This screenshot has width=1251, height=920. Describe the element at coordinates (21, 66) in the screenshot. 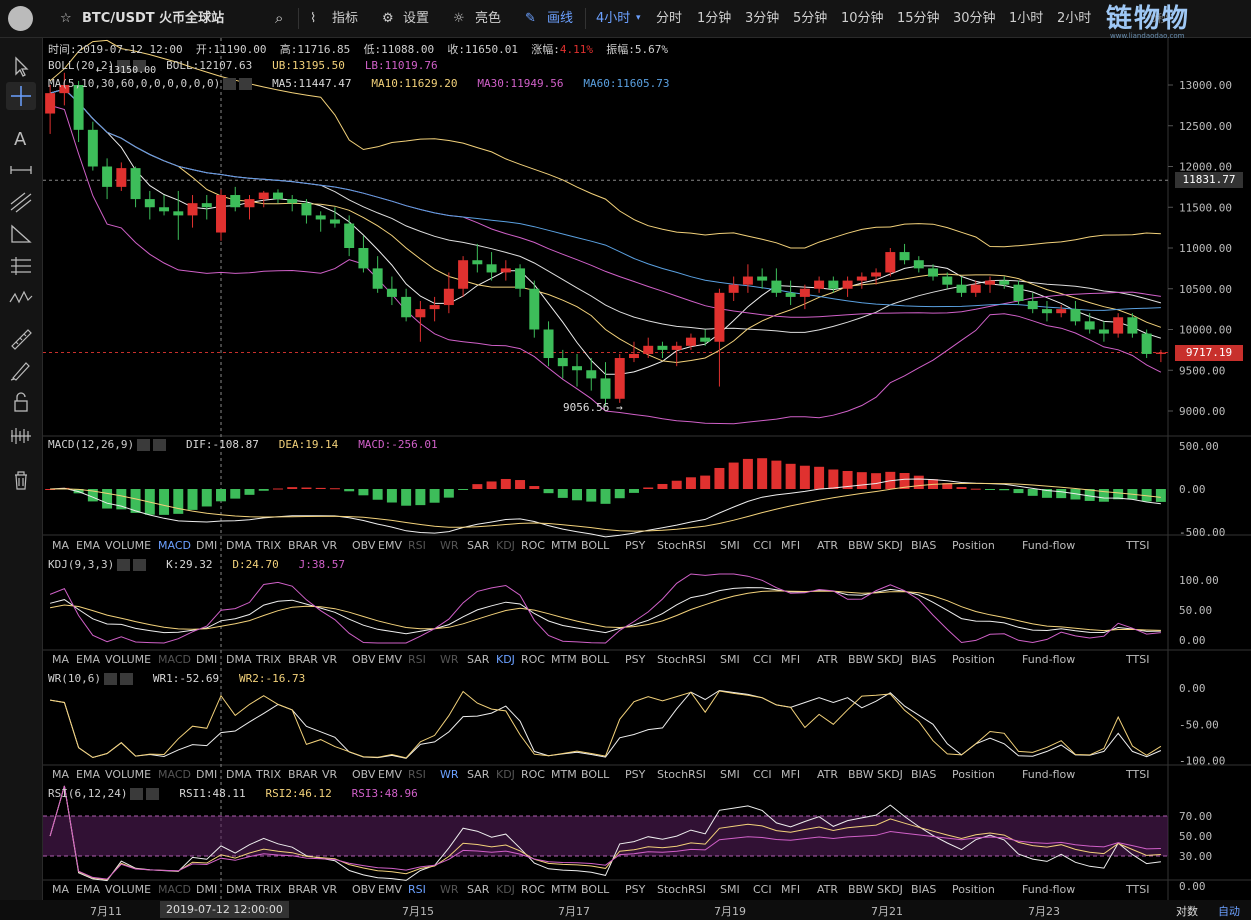

I see `cursor-arrow-icon` at that location.